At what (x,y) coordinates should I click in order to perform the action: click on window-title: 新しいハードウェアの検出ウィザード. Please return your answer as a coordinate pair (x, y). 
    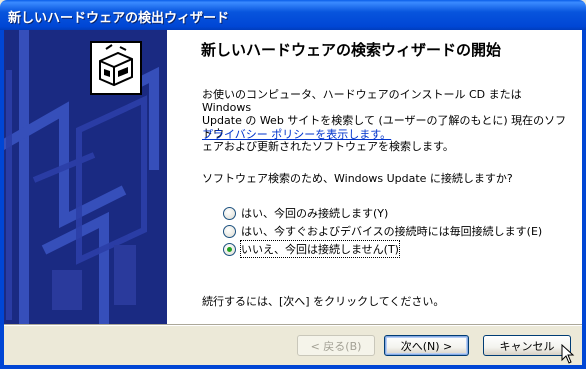
    Looking at the image, I should click on (119, 18).